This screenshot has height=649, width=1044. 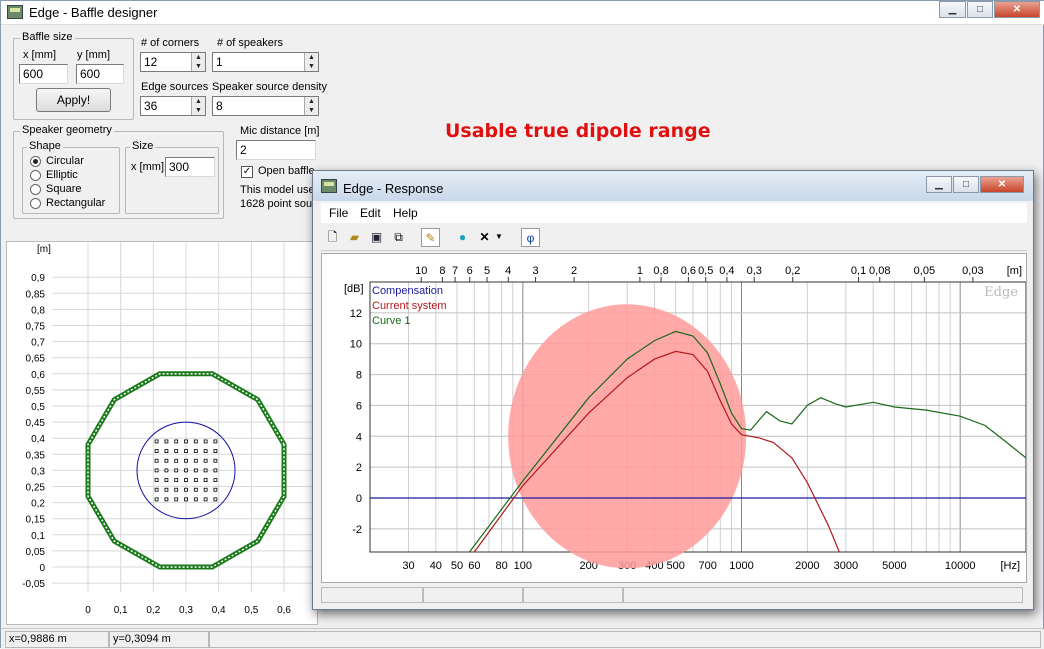 What do you see at coordinates (36, 488) in the screenshot?
I see `y-tick-label: 0,25` at bounding box center [36, 488].